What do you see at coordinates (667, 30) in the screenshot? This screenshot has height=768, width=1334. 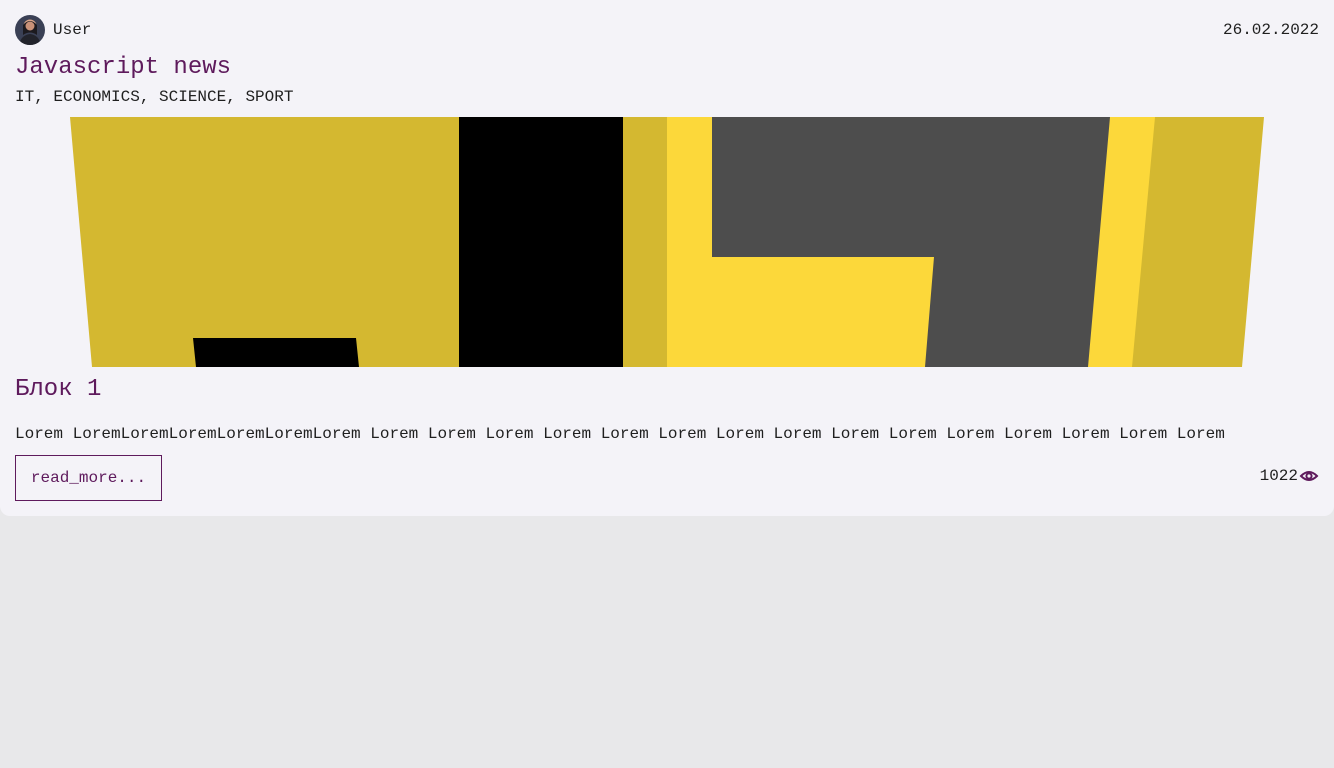 I see `card-header: User 26.02.2022` at bounding box center [667, 30].